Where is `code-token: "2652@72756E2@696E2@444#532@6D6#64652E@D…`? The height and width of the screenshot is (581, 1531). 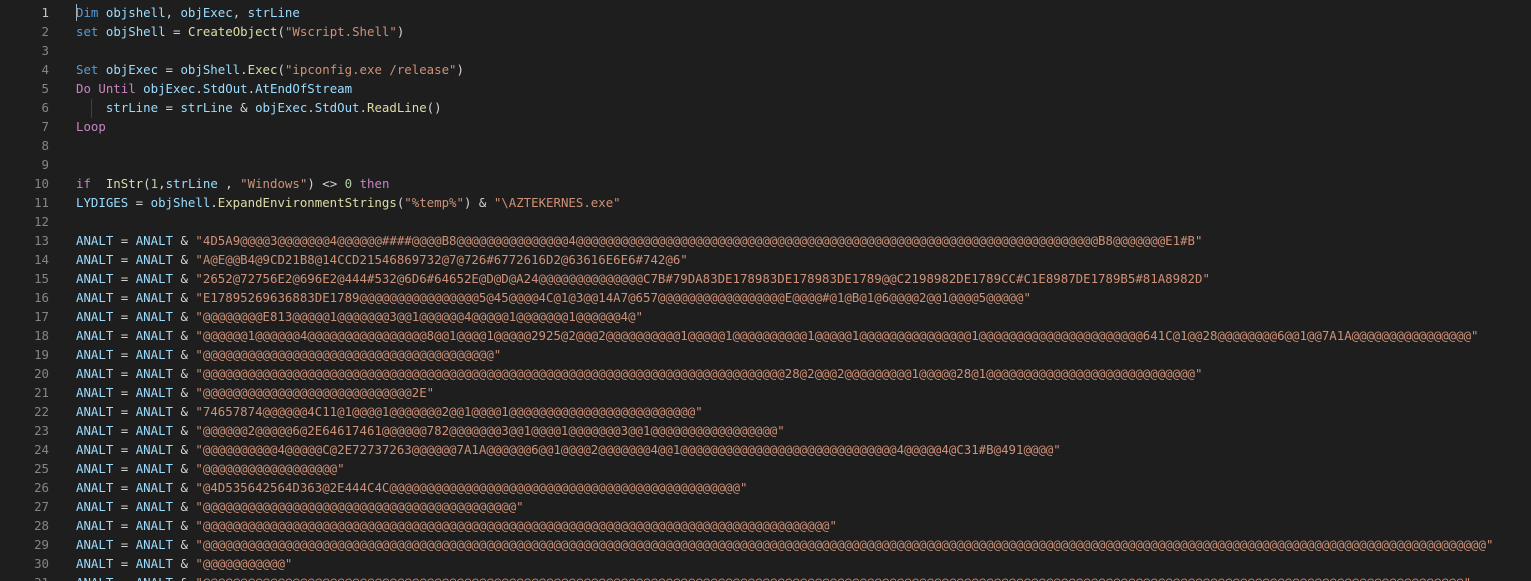
code-token: "2652@72756E2@696E2@444#532@6D6#64652E@D… is located at coordinates (702, 278).